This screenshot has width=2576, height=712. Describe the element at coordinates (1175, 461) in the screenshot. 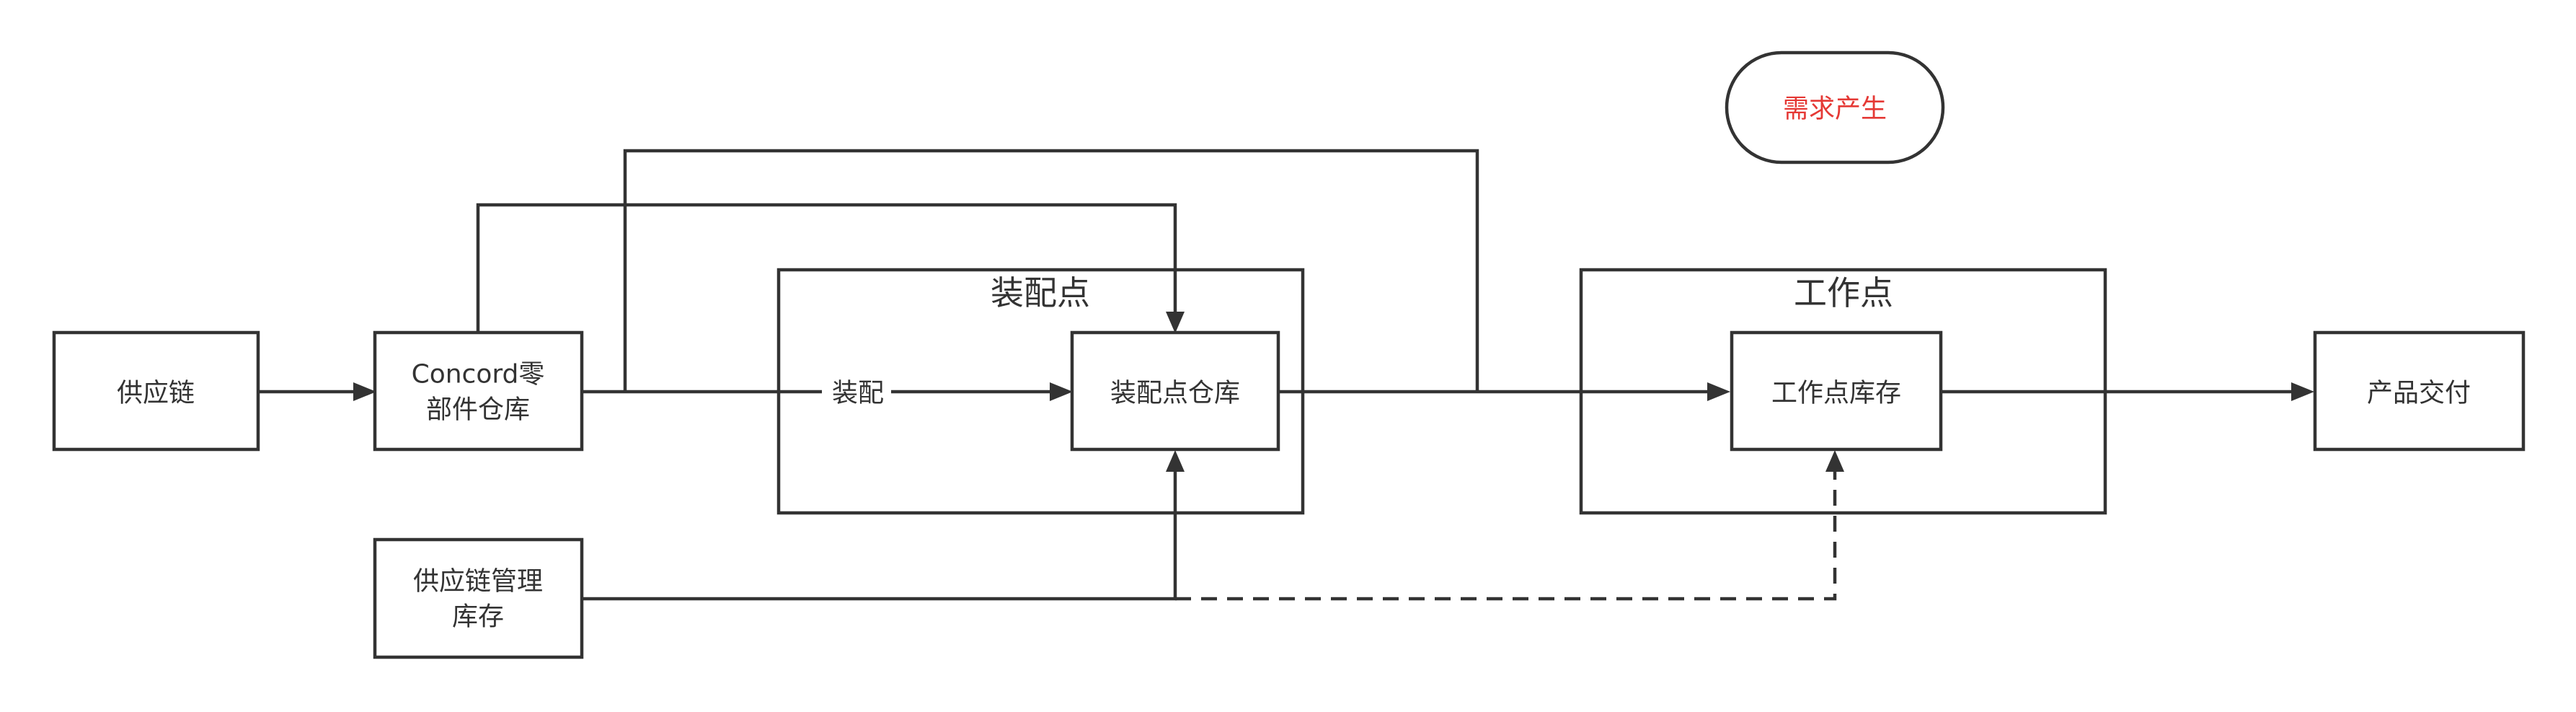

I see `arrowhead-scm-to-assembly` at that location.